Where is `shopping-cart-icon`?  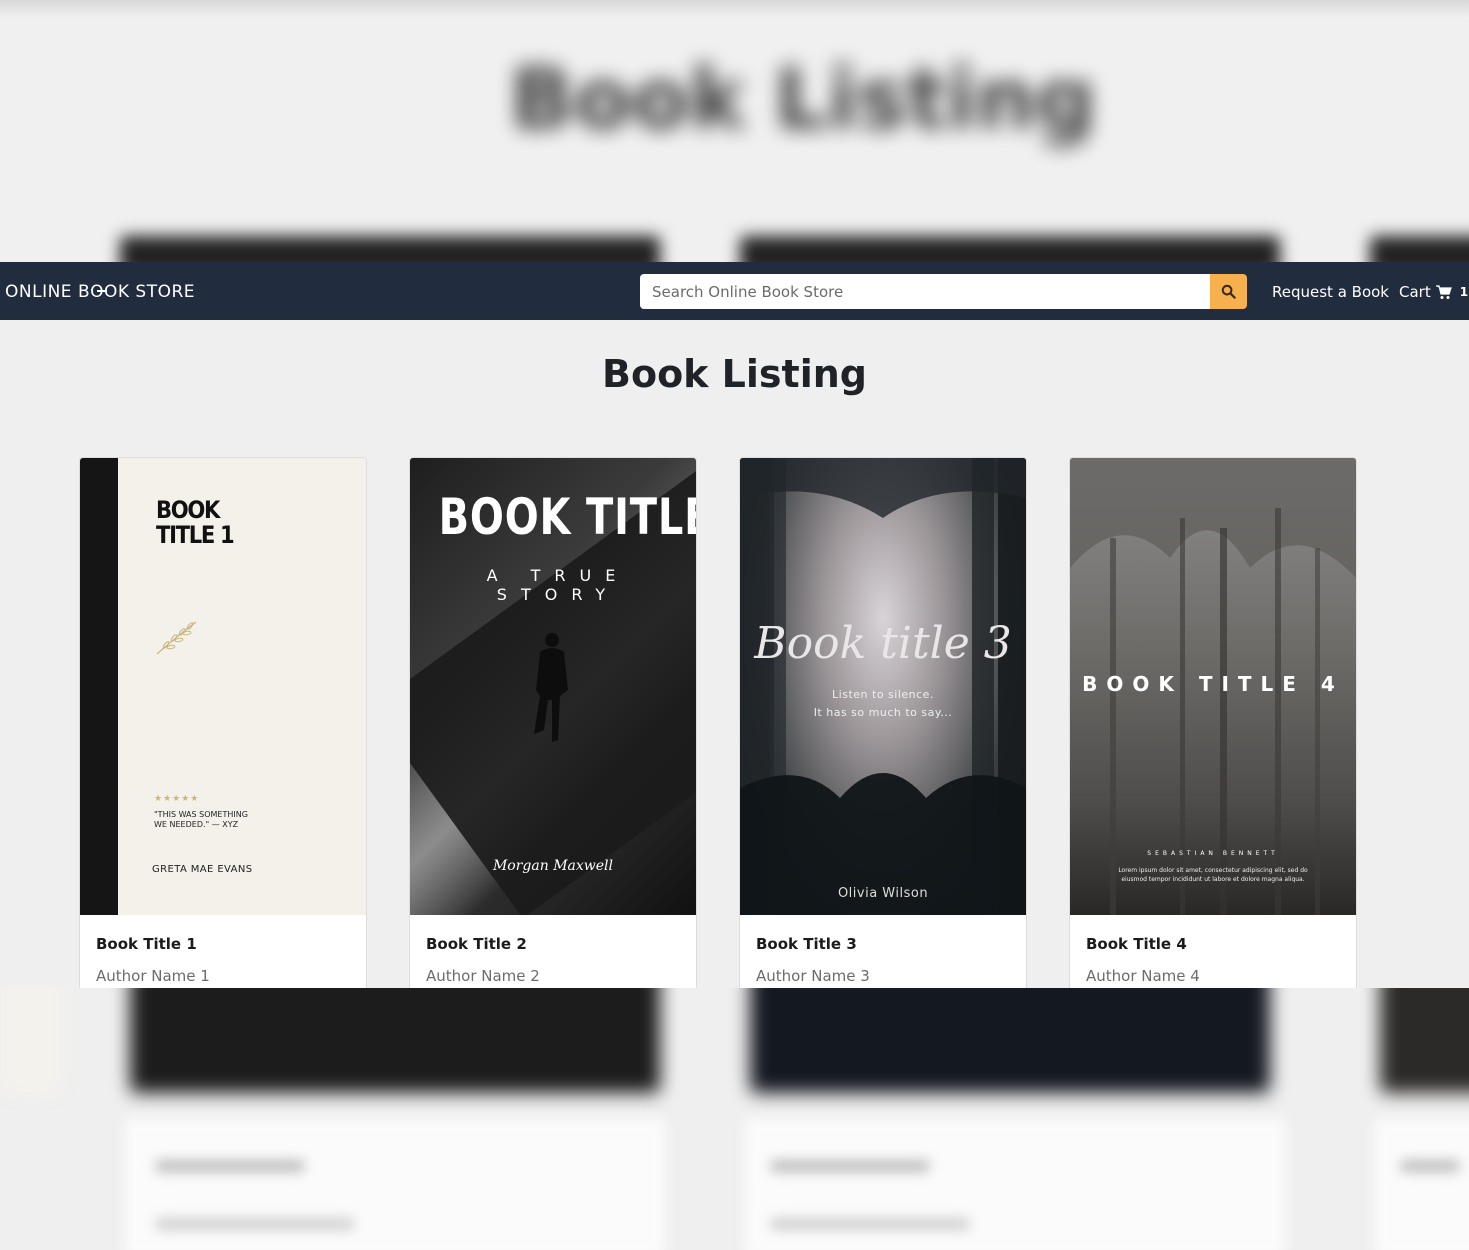
shopping-cart-icon is located at coordinates (1443, 291).